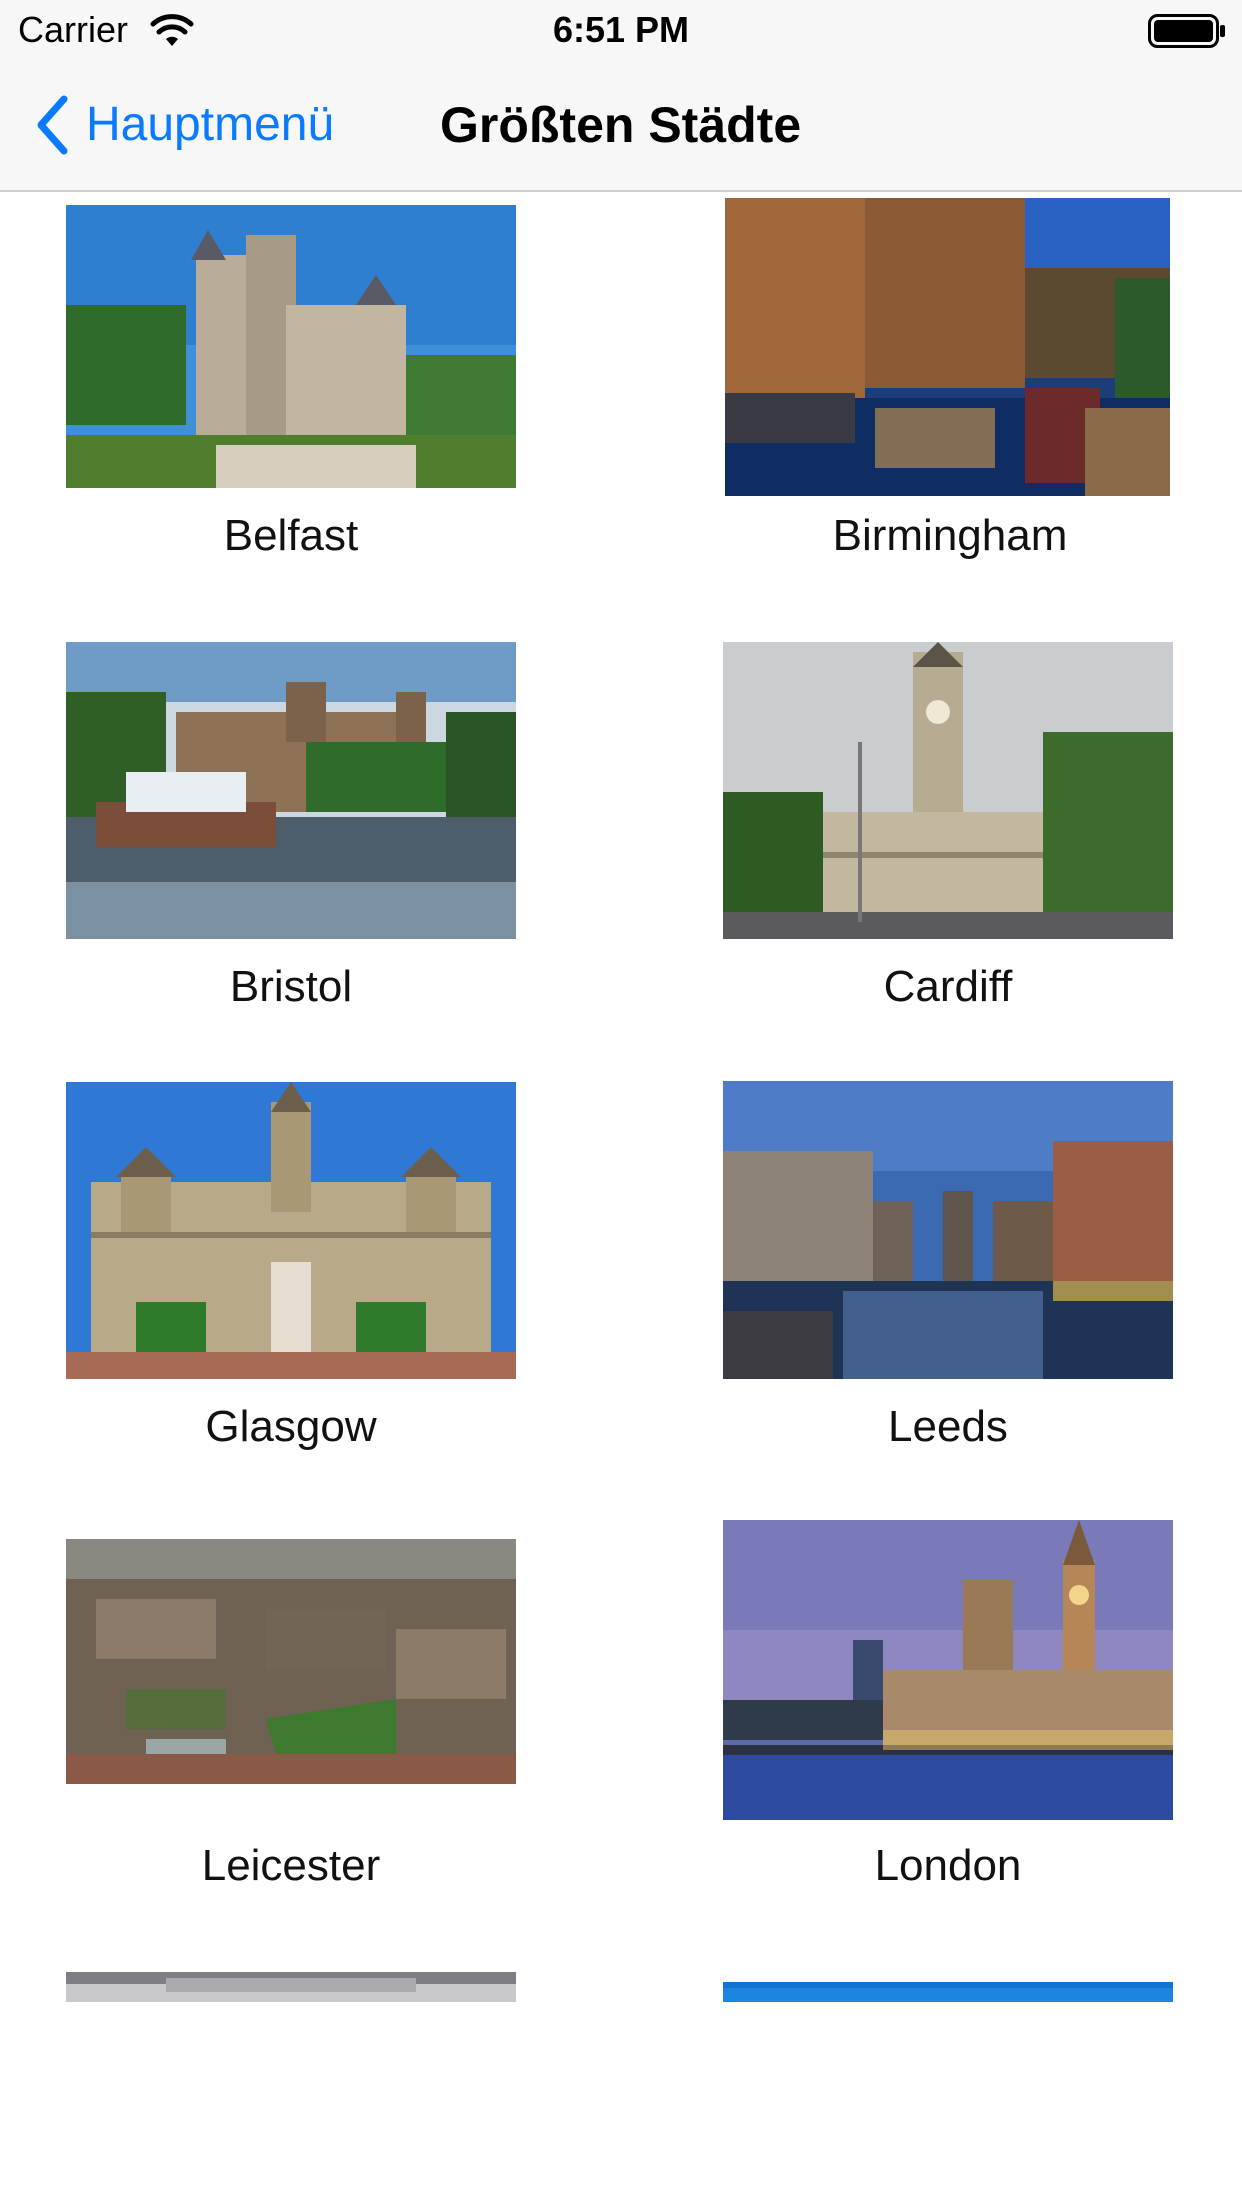  I want to click on city-cell-leeds: Leeds, so click(948, 1281).